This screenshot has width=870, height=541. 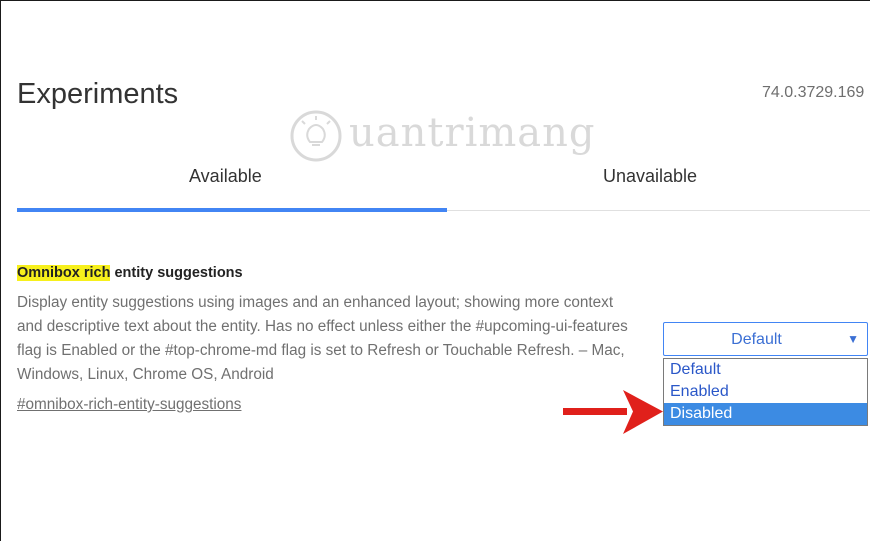 I want to click on lightbulb-icon, so click(x=316, y=136).